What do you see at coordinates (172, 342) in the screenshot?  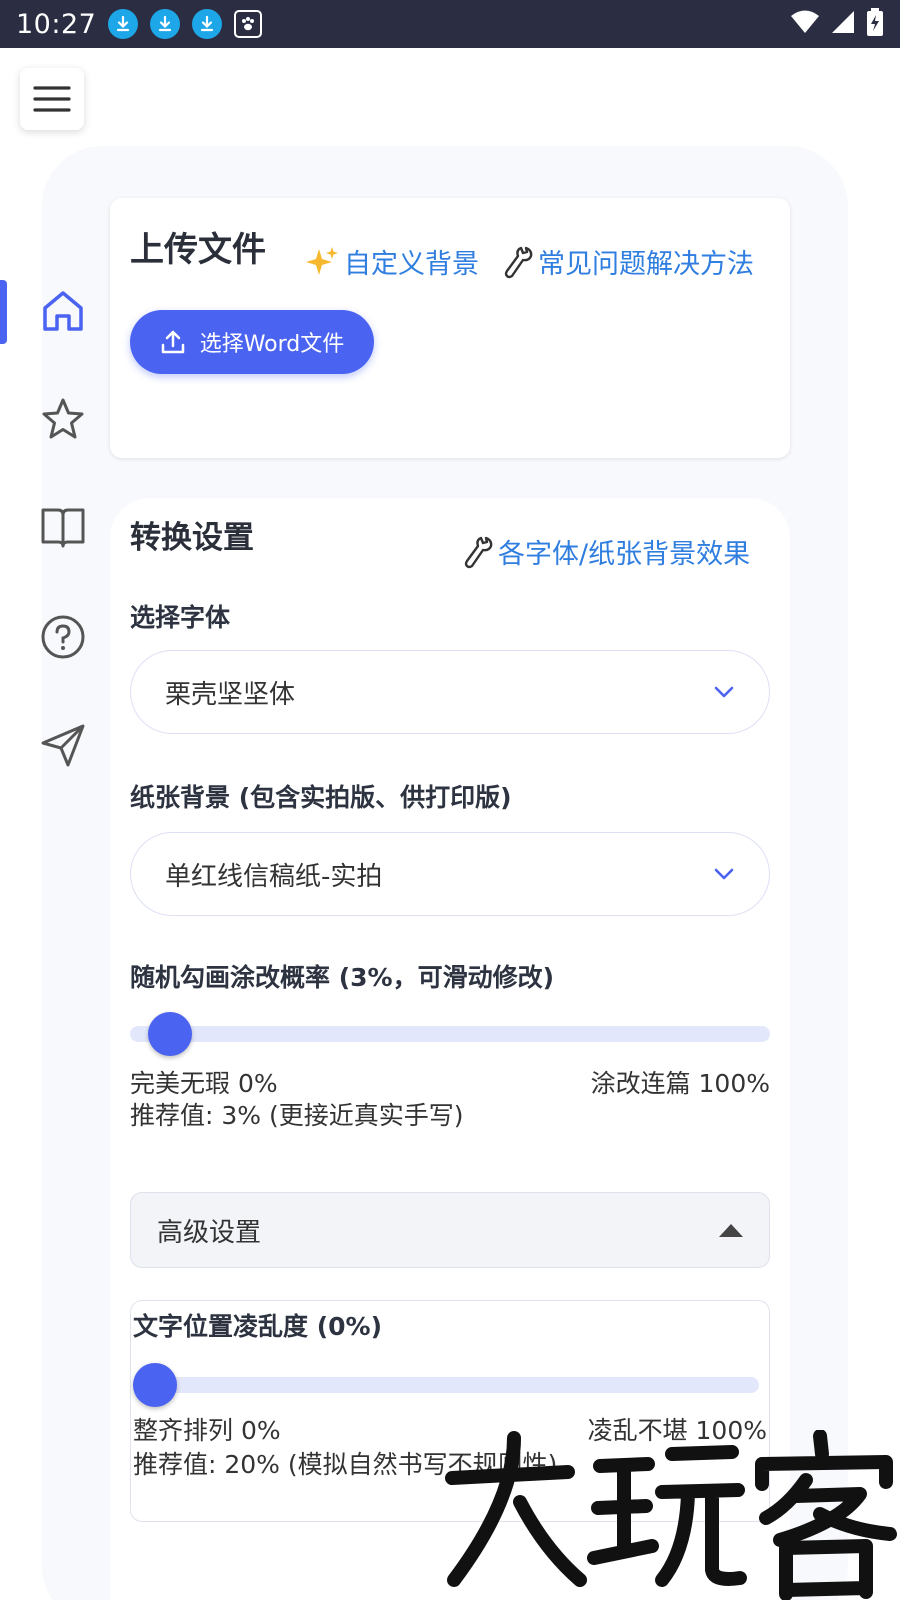 I see `upload-icon` at bounding box center [172, 342].